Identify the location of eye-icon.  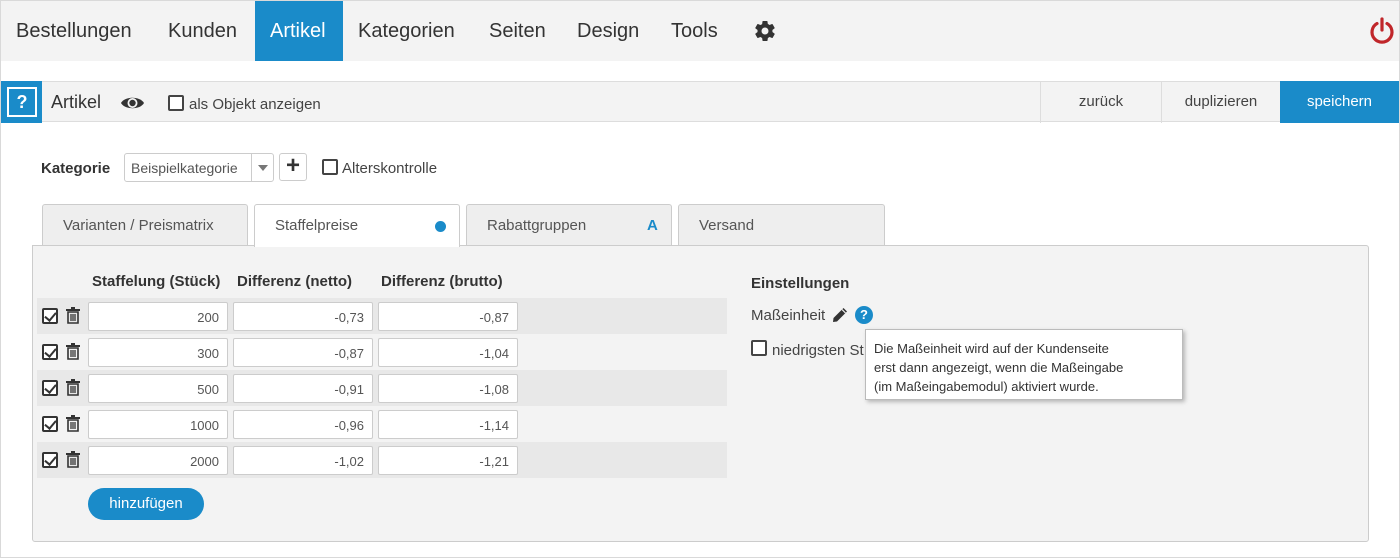
(132, 103).